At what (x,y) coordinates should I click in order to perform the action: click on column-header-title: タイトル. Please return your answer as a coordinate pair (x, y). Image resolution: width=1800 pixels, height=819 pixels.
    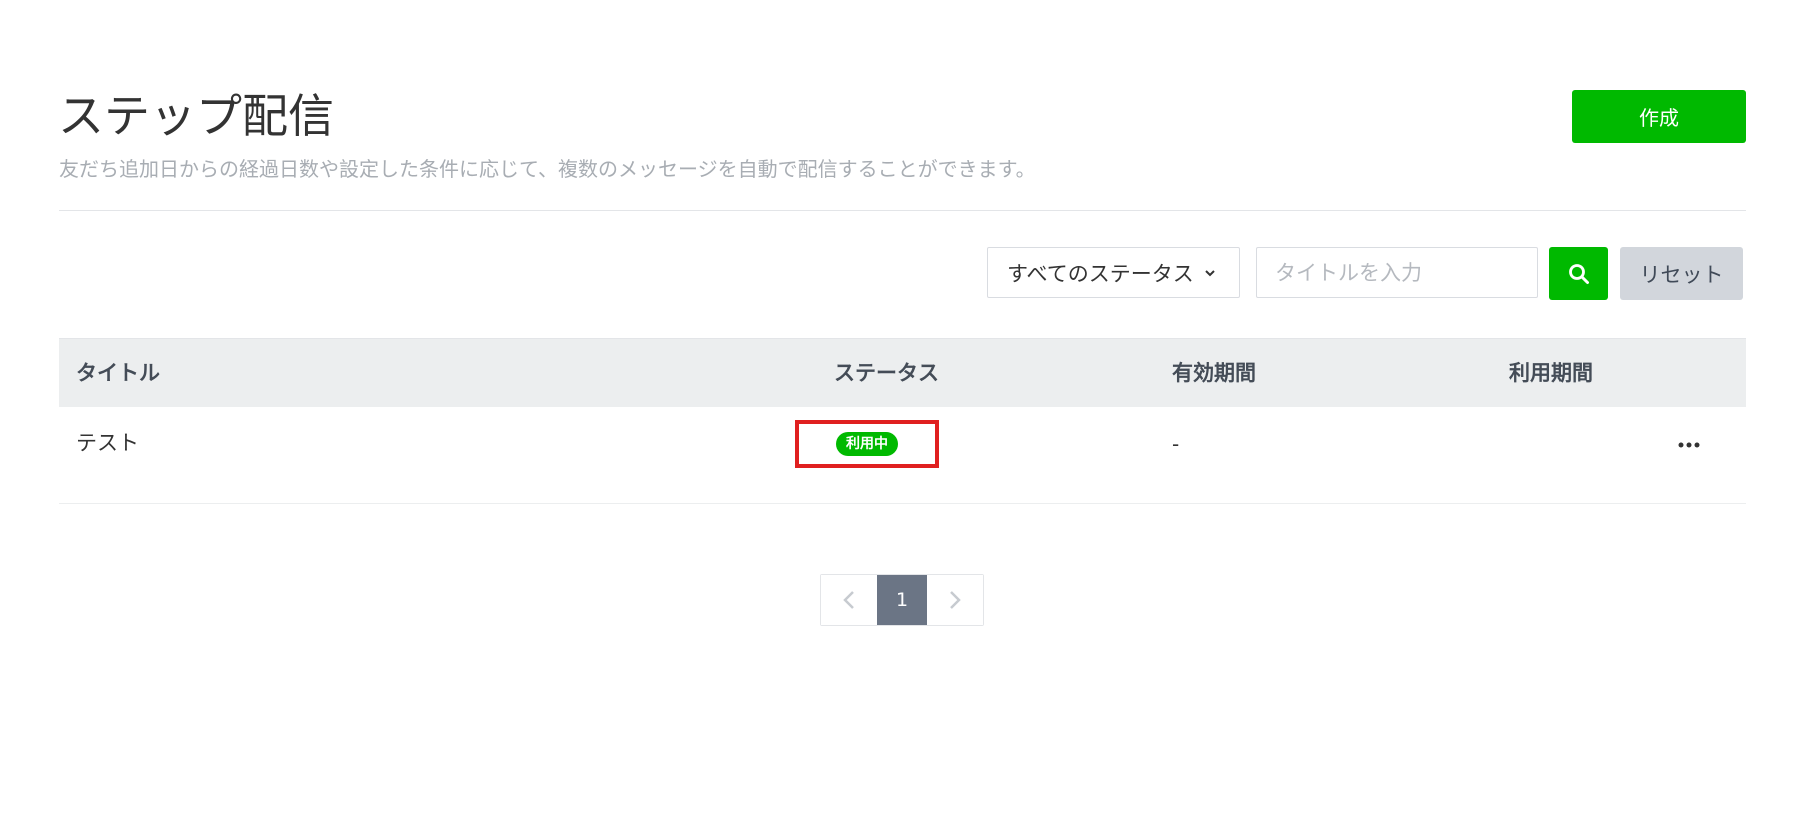
    Looking at the image, I should click on (118, 373).